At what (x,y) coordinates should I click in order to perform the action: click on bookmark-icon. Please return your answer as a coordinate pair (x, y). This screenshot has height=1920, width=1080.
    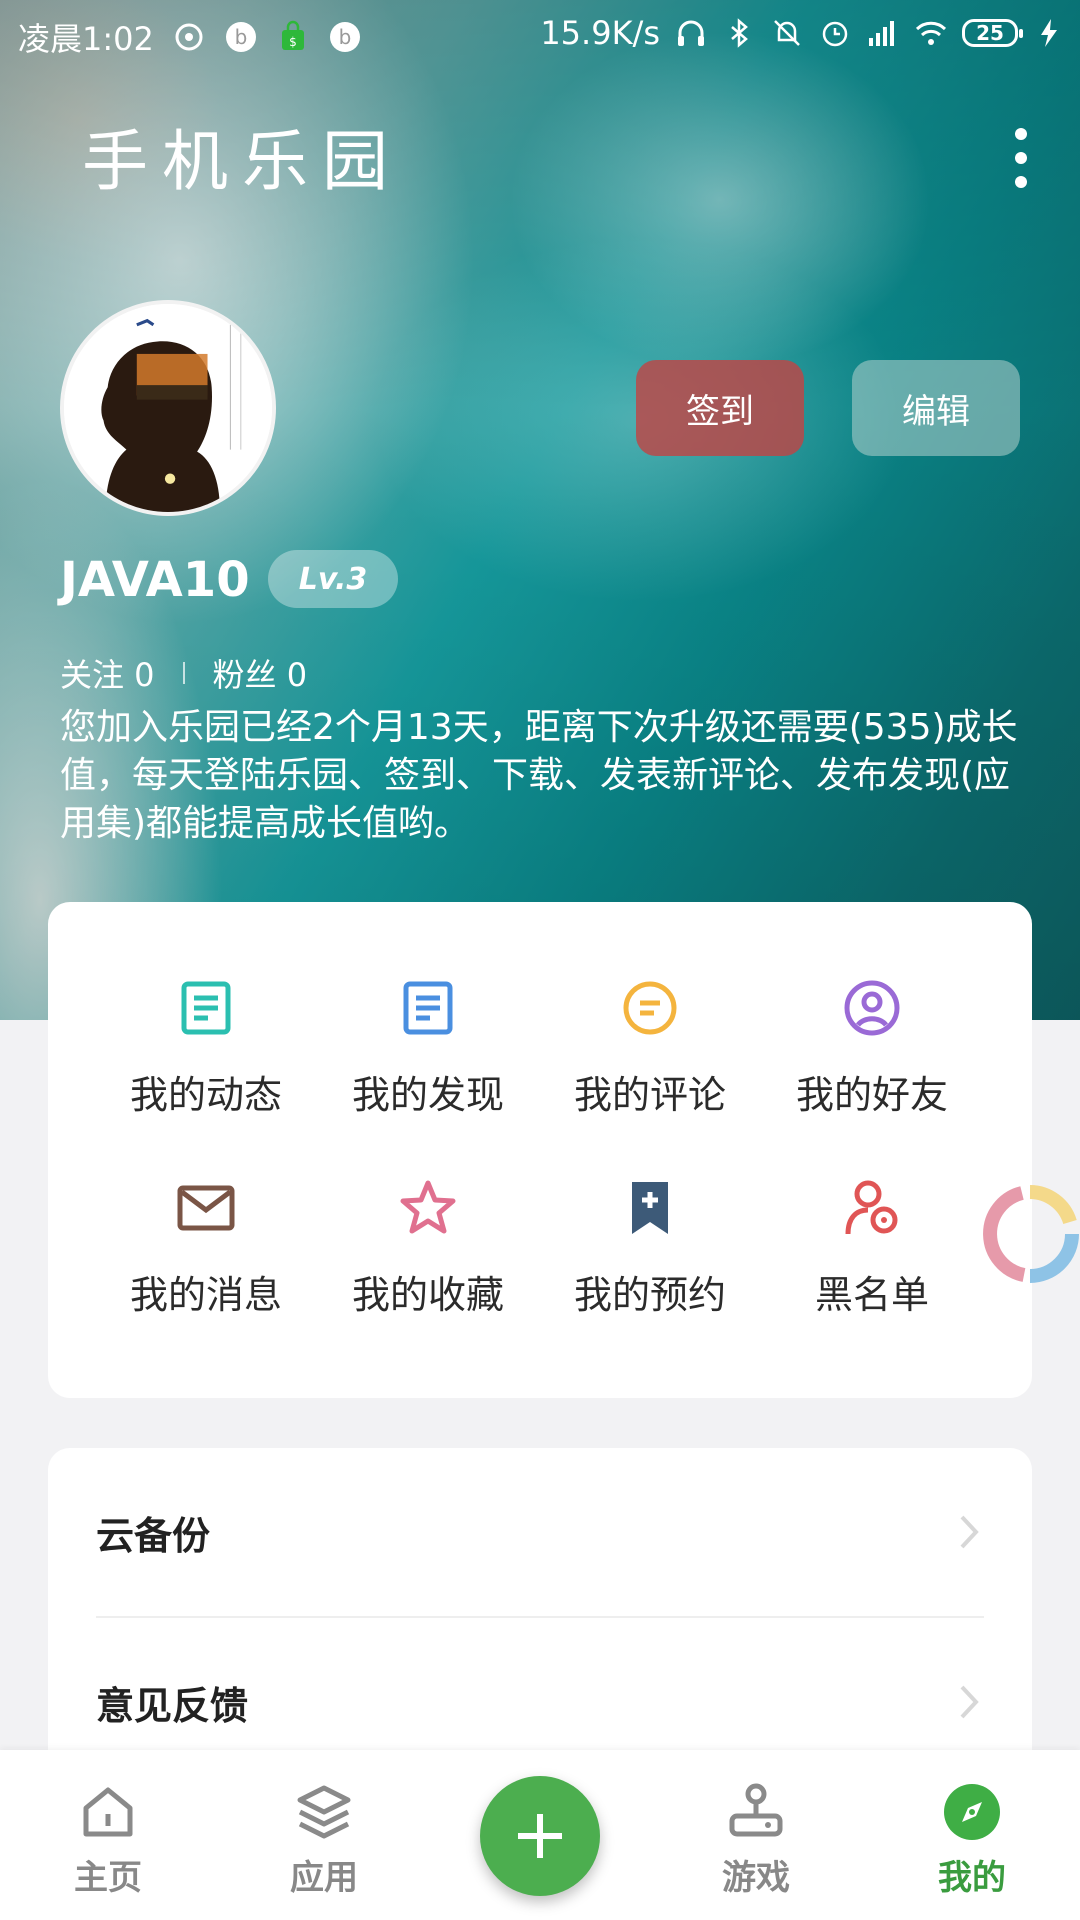
    Looking at the image, I should click on (650, 1208).